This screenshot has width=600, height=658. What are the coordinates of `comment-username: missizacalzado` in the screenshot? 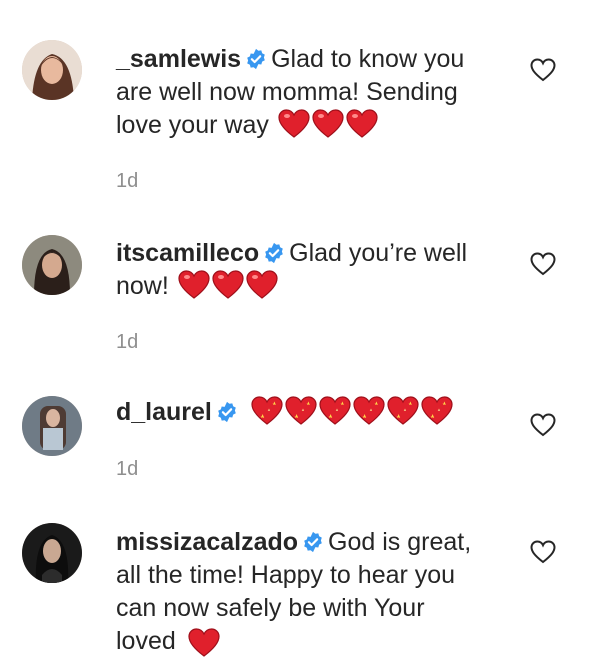 It's located at (207, 542).